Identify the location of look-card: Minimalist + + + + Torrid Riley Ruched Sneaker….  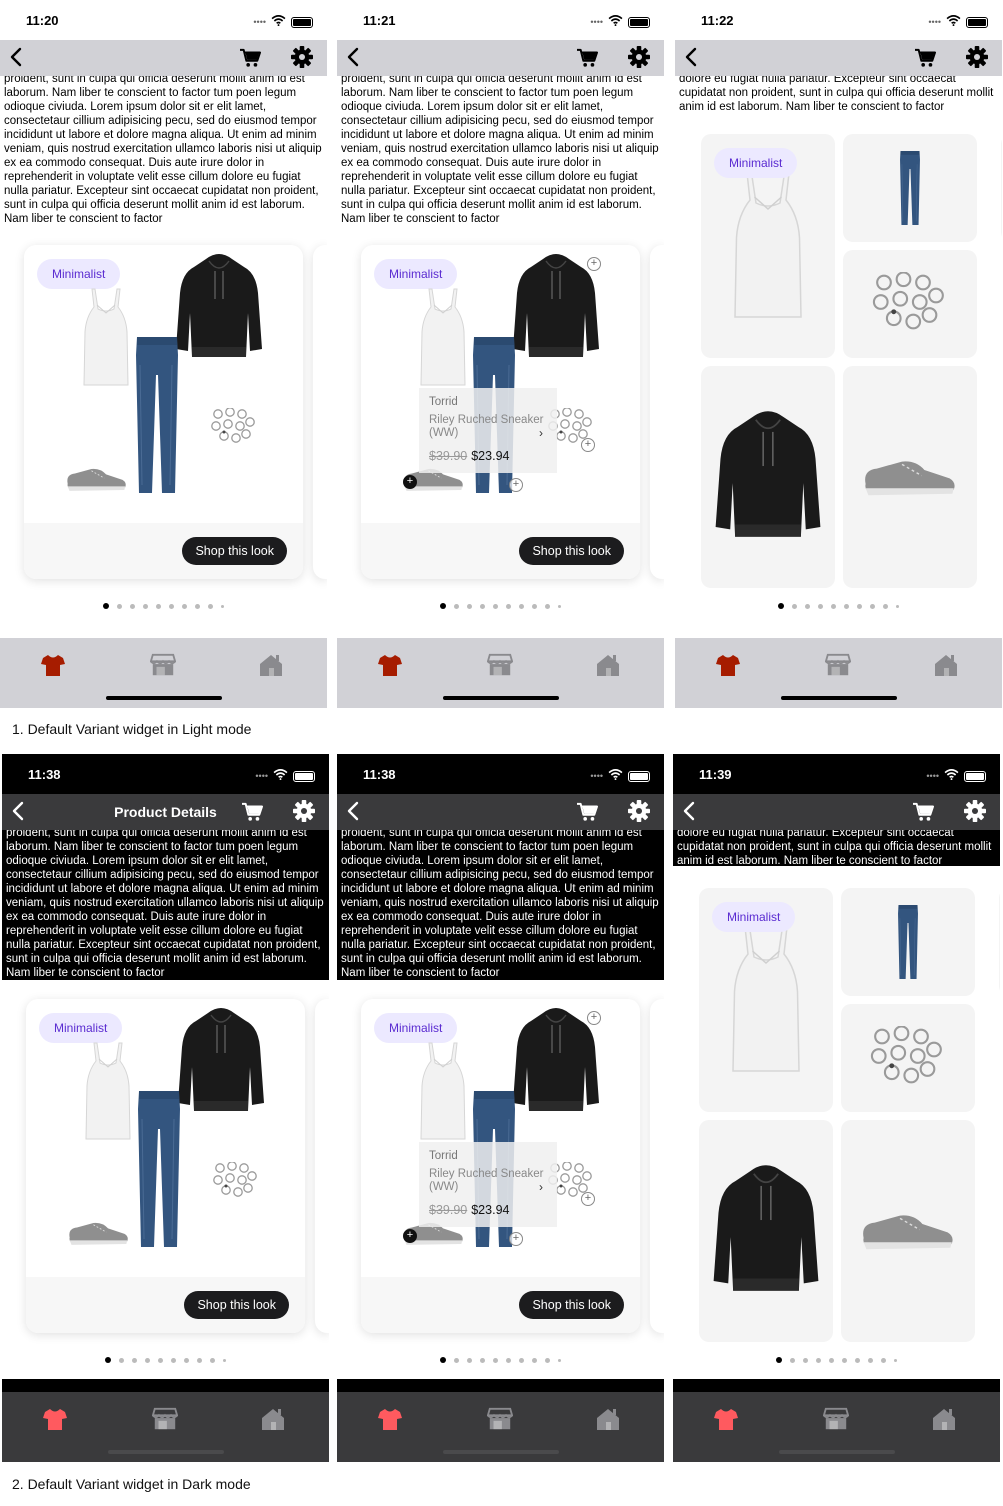
(500, 412).